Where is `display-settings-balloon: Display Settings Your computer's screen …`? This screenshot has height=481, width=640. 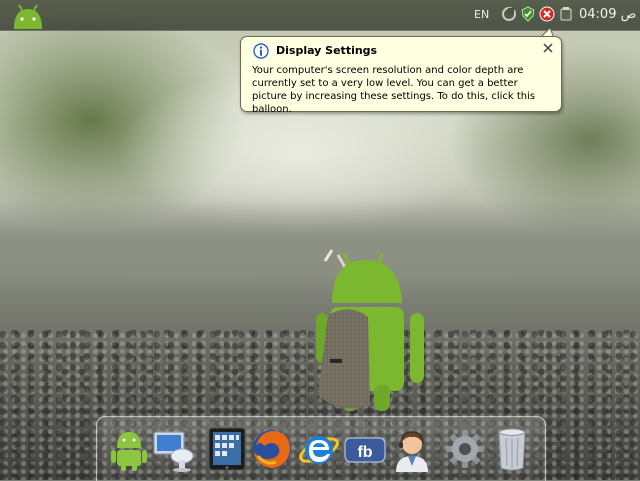
display-settings-balloon: Display Settings Your computer's screen … is located at coordinates (401, 75).